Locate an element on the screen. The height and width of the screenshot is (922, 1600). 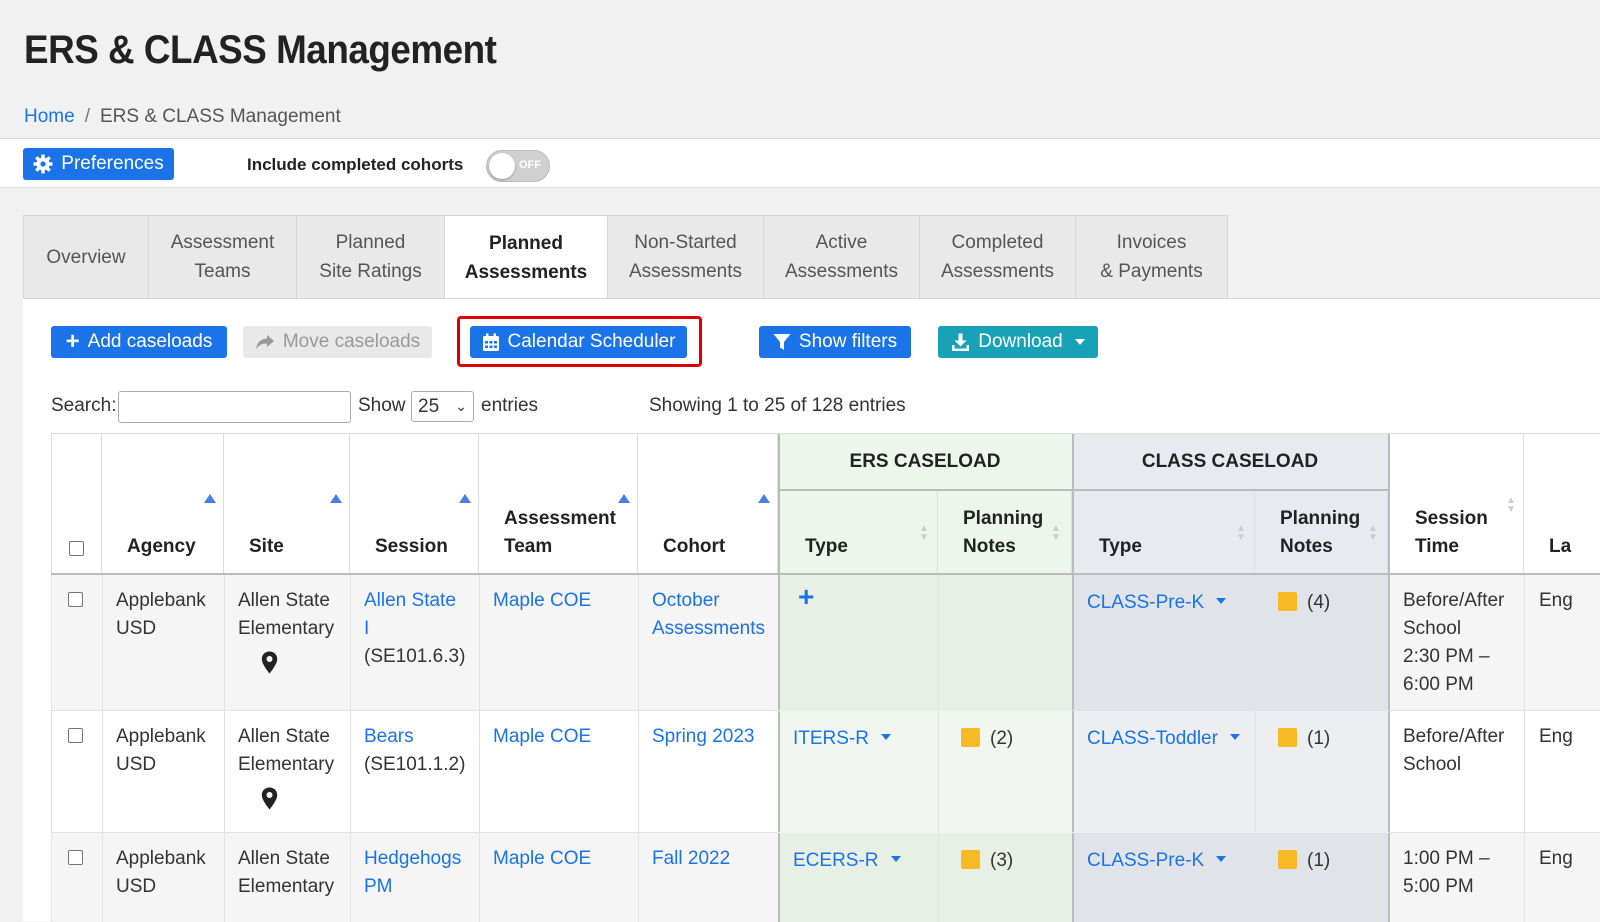
download-label: Download is located at coordinates (1020, 341).